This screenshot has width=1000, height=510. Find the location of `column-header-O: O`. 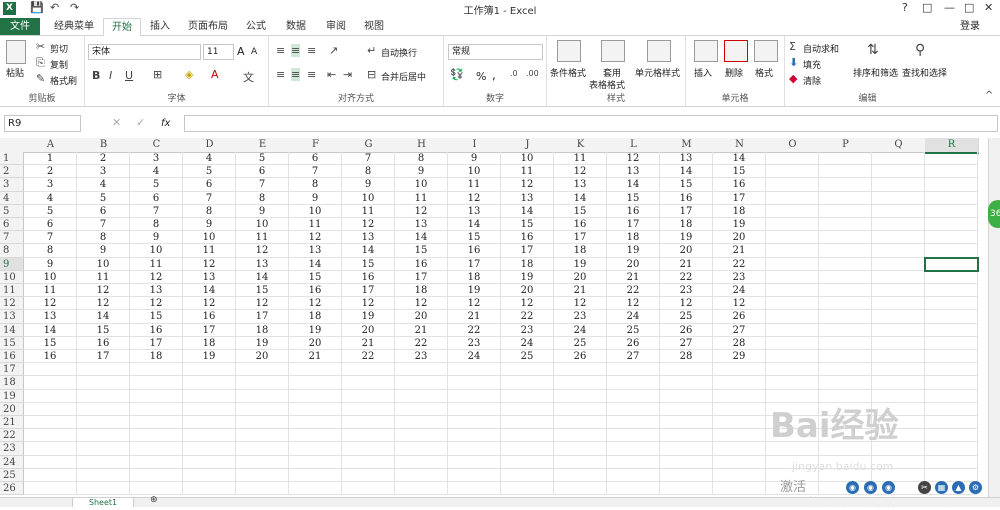

column-header-O: O is located at coordinates (793, 145).